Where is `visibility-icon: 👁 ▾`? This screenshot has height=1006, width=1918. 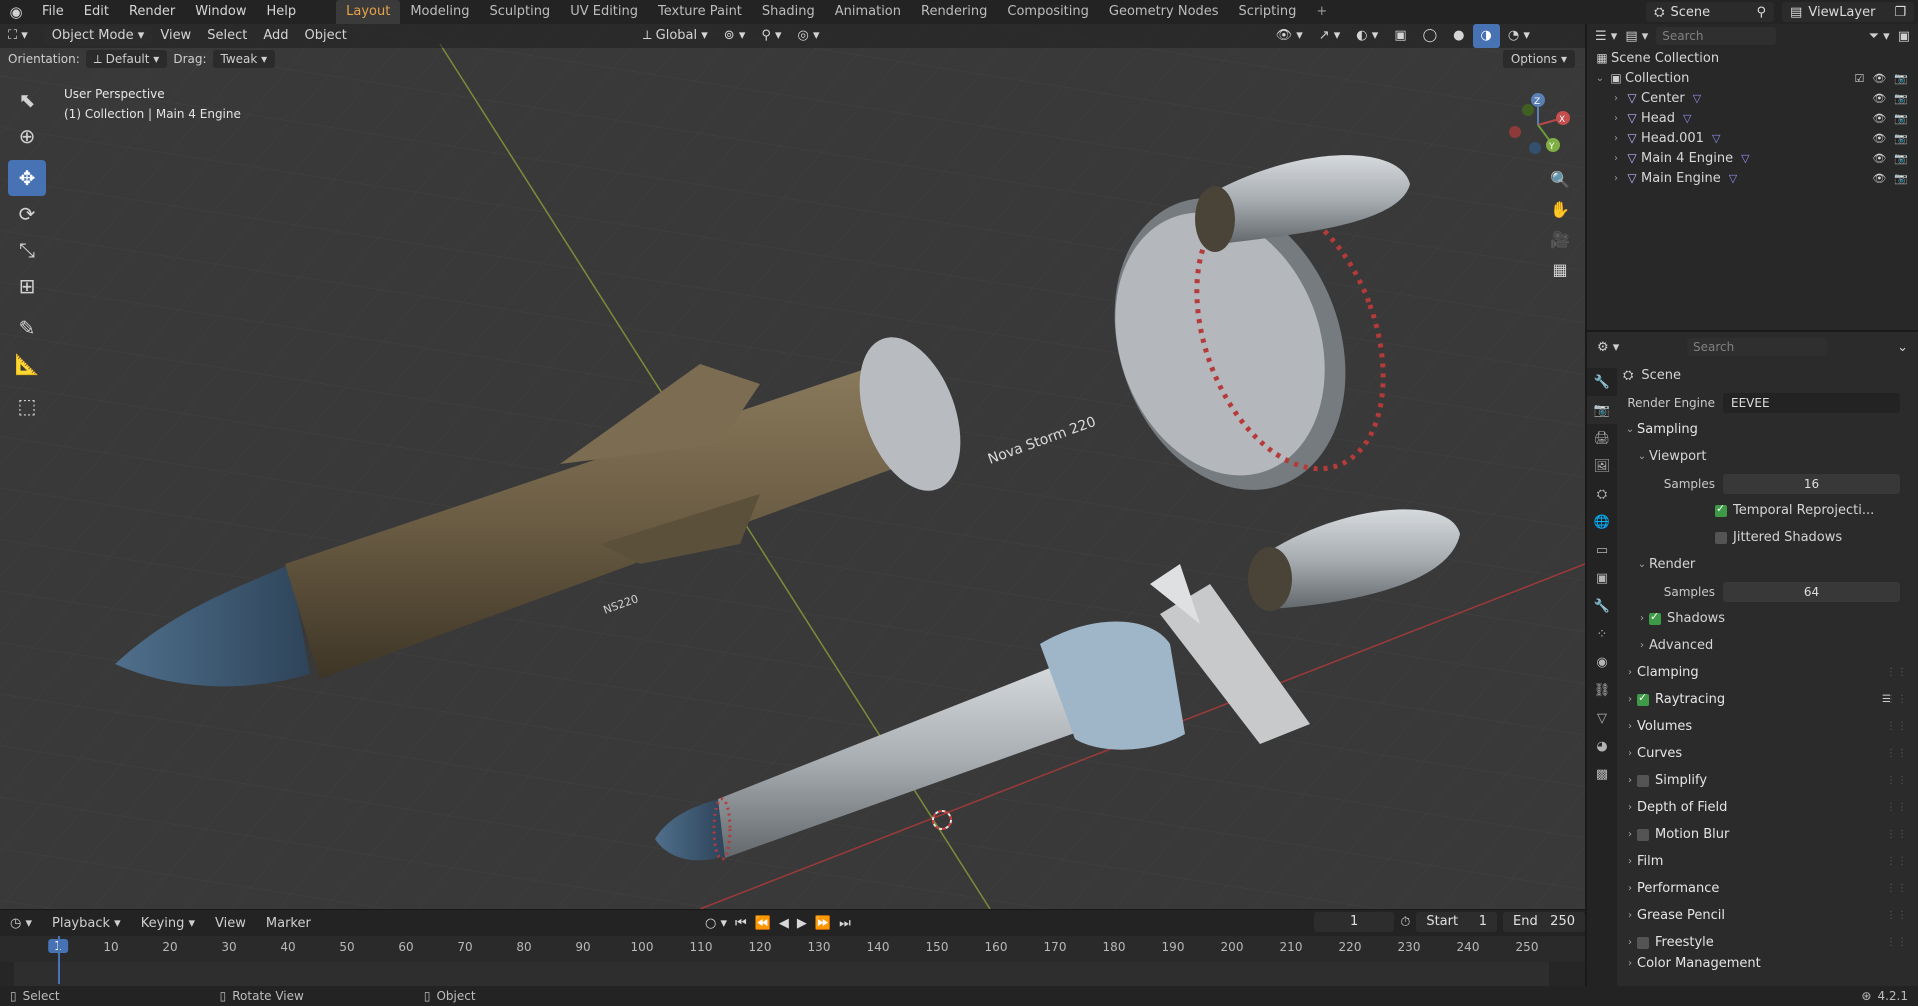 visibility-icon: 👁 ▾ is located at coordinates (1289, 36).